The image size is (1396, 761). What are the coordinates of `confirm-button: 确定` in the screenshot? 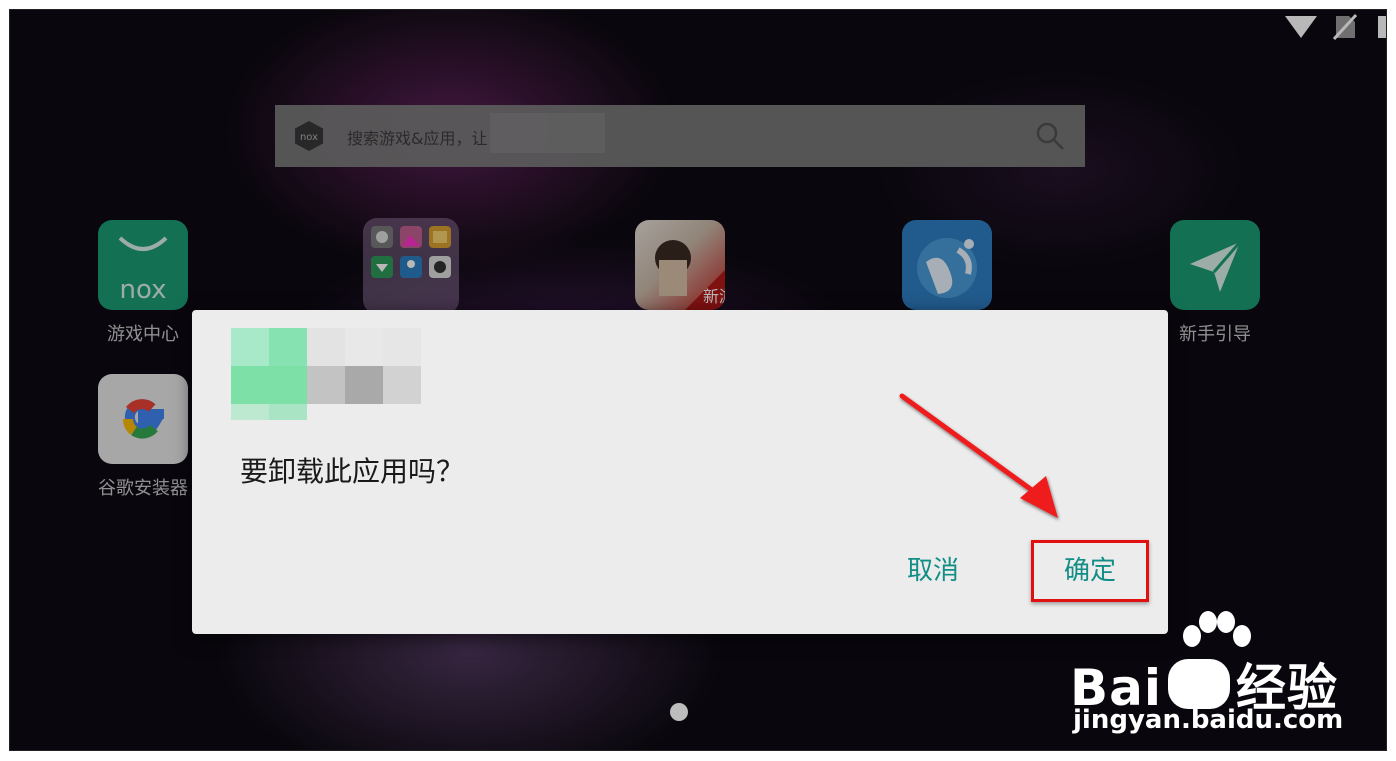 It's located at (1090, 571).